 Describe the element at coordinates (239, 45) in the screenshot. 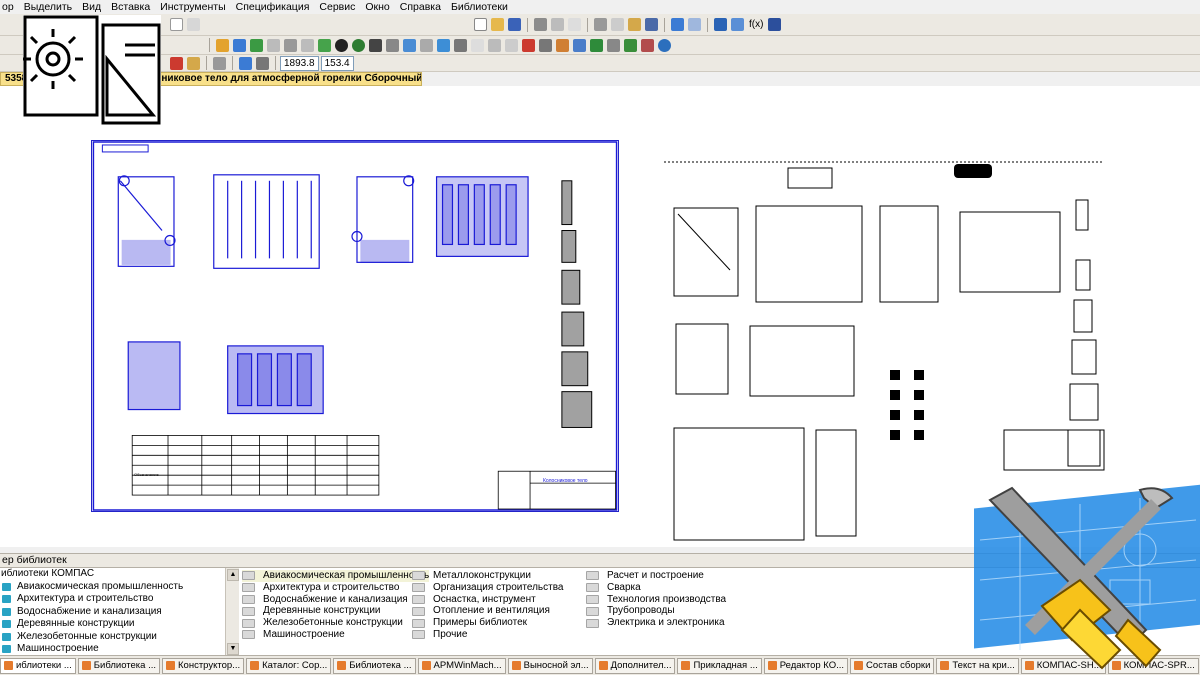

I see `zoom-in-icon` at that location.